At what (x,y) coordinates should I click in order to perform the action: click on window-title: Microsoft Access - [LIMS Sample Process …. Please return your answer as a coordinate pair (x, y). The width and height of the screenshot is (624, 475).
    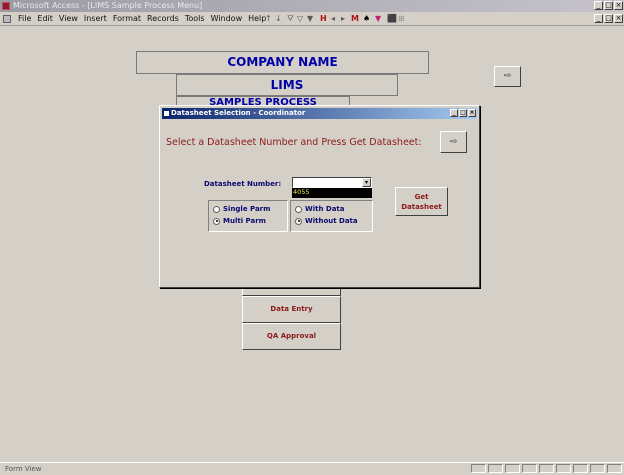
    Looking at the image, I should click on (108, 5).